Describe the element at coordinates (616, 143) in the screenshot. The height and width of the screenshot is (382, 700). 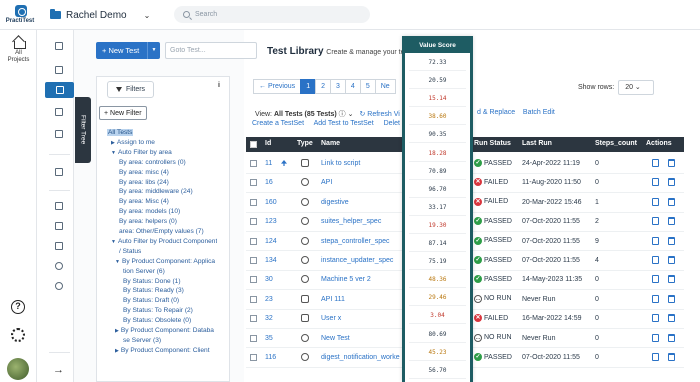
I see `col-steps-count: Steps_count` at that location.